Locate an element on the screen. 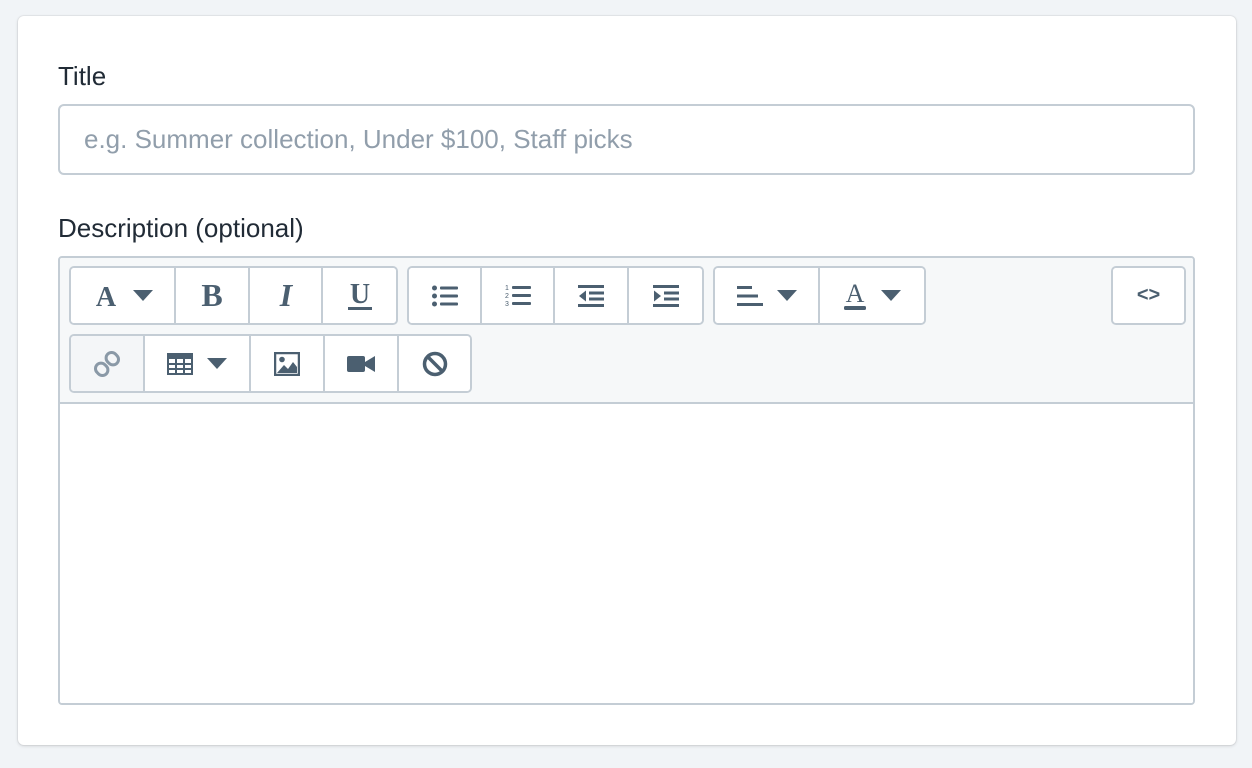 This screenshot has height=768, width=1252. svg-text: B is located at coordinates (211, 296).